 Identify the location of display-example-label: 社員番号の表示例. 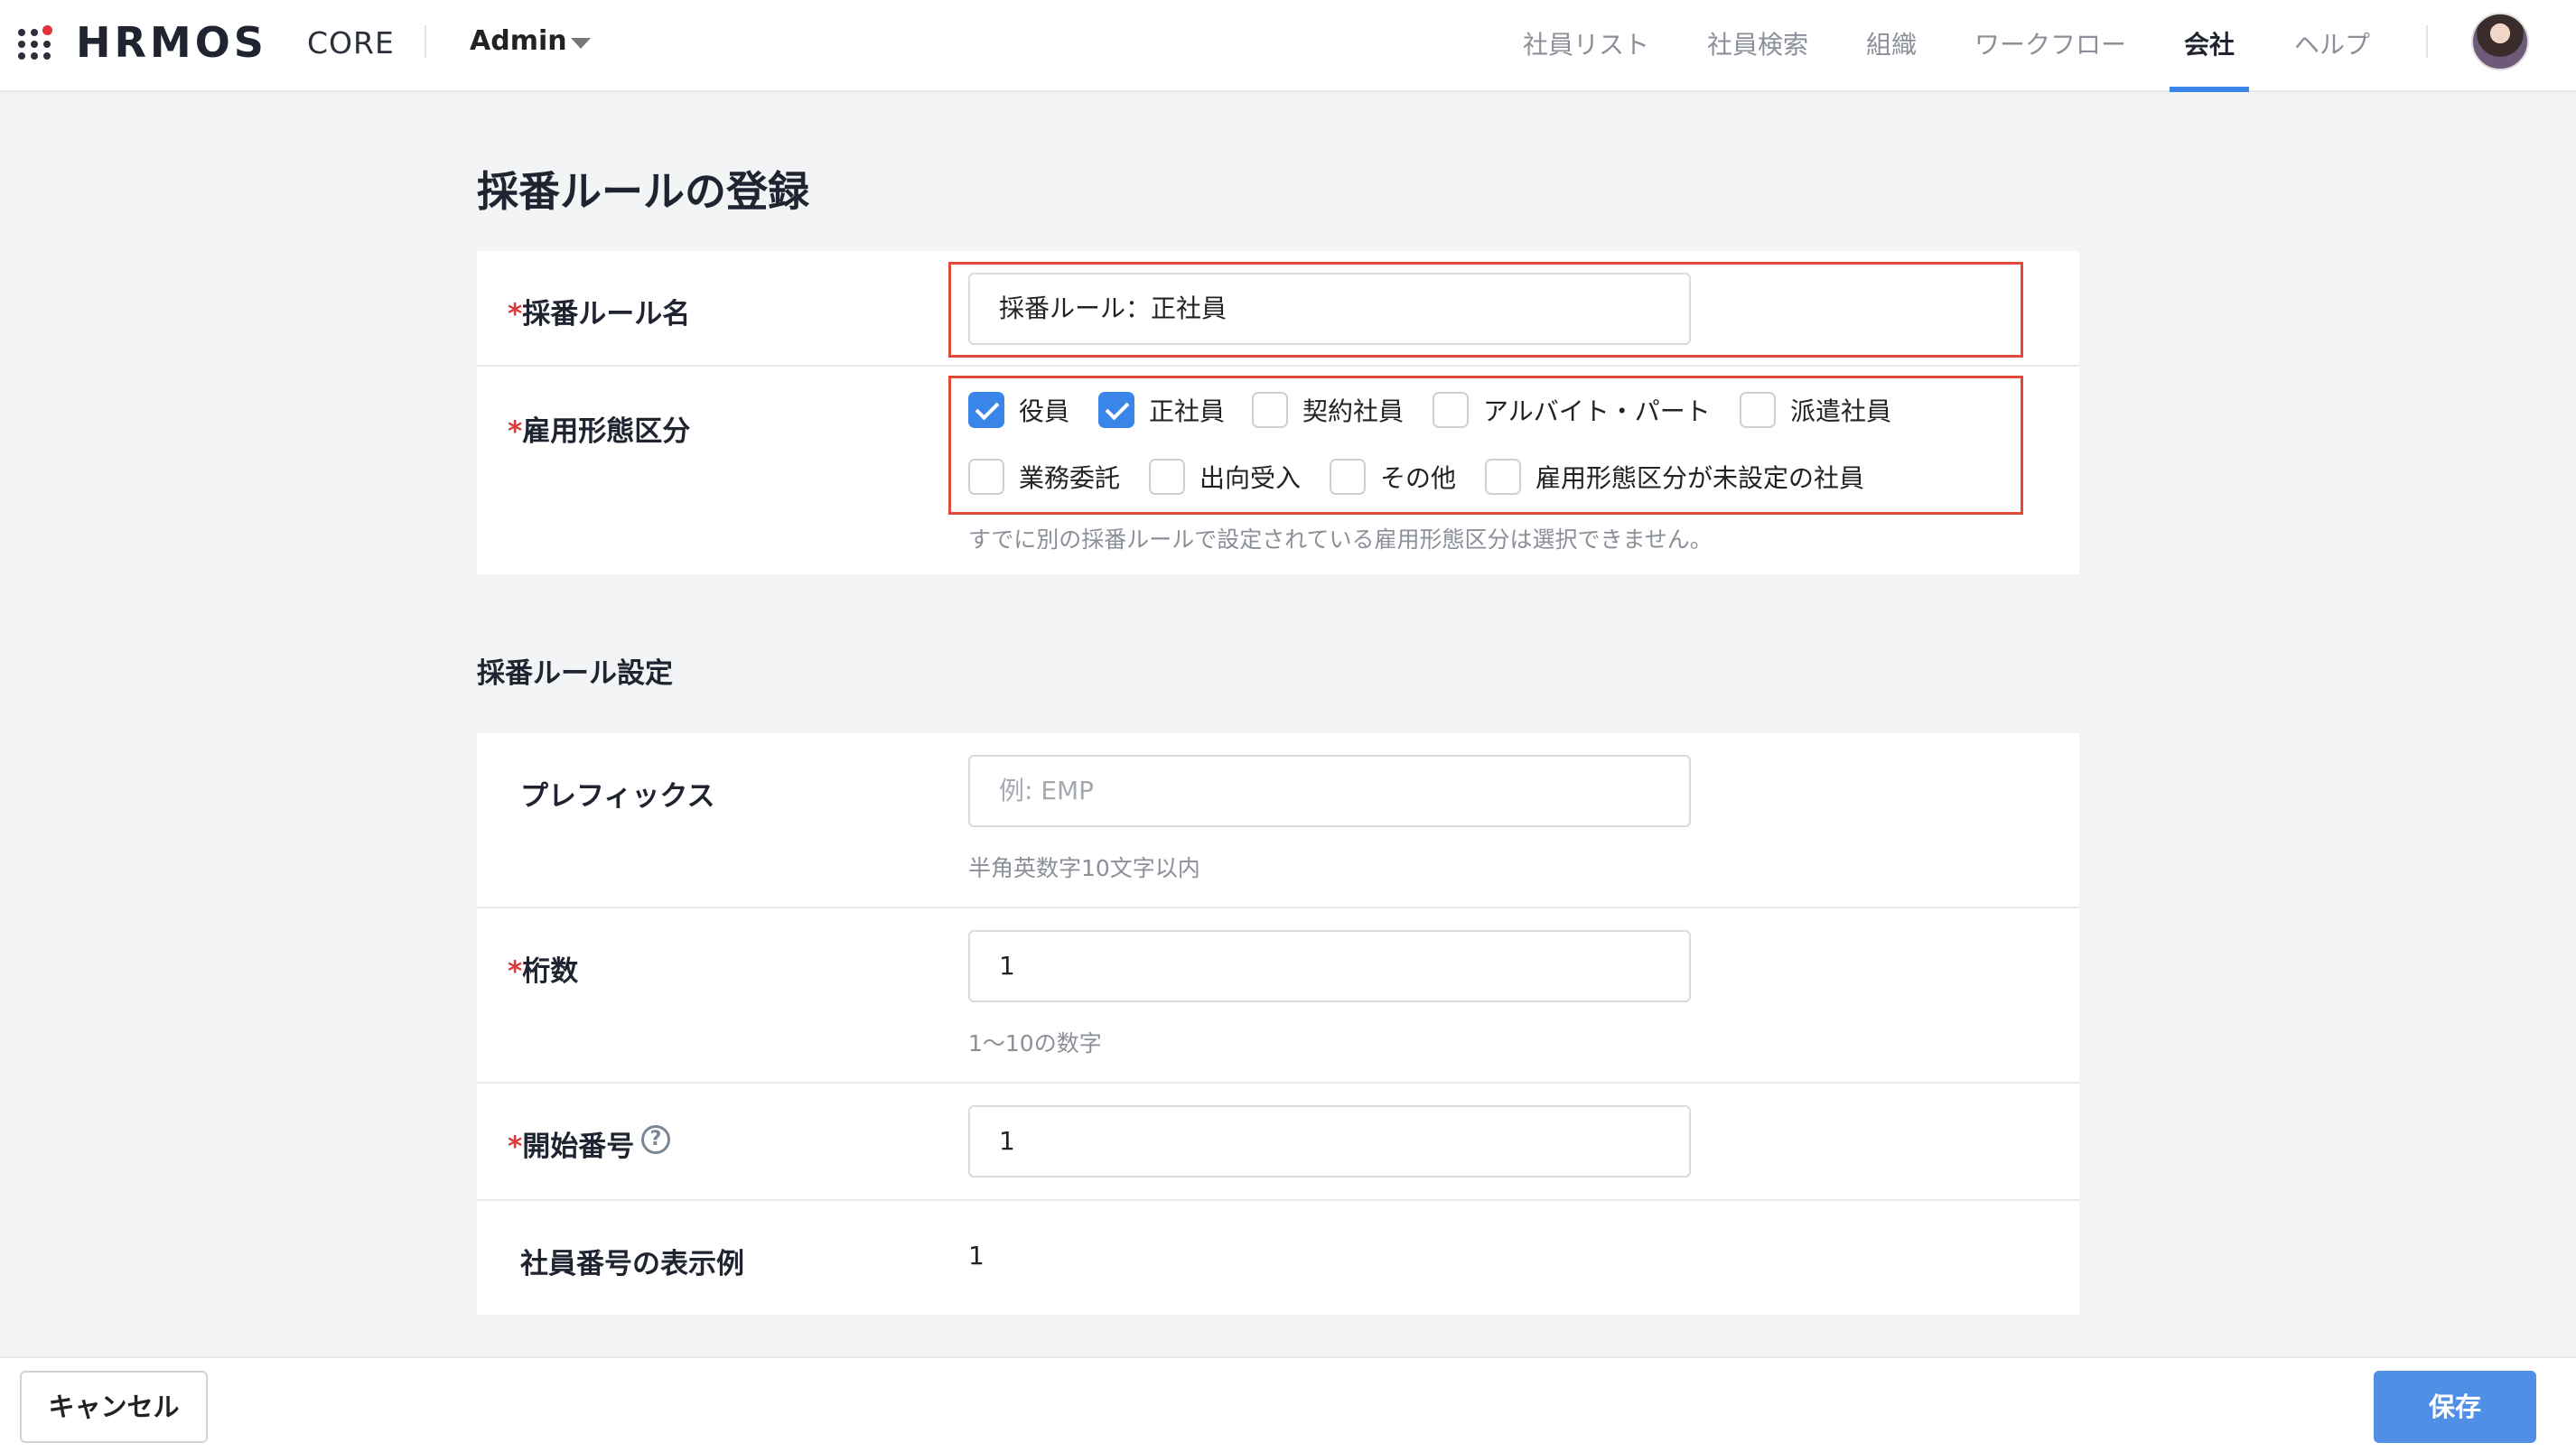
(632, 1264).